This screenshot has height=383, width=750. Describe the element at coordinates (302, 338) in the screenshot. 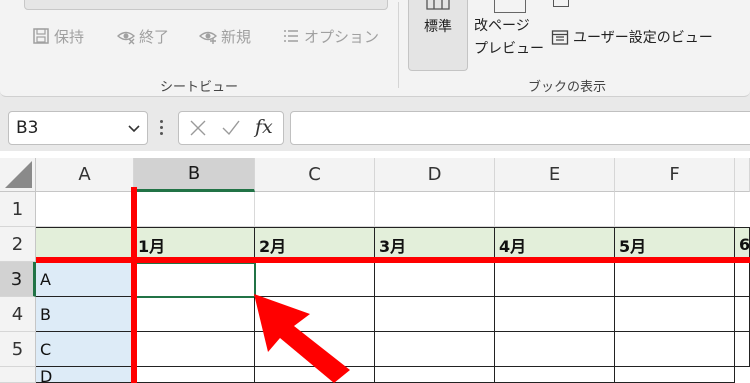

I see `red-arrow-icon` at that location.